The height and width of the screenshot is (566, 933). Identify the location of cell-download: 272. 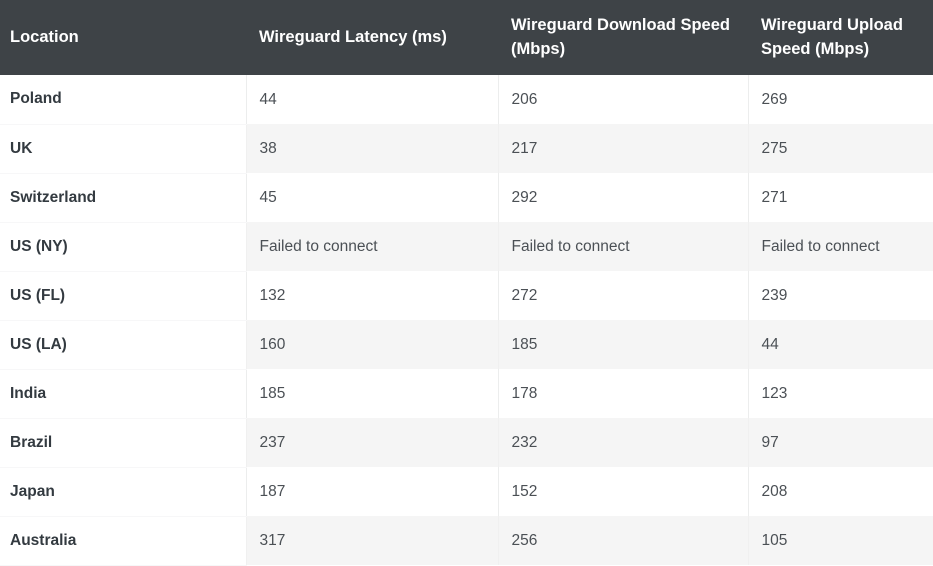
(622, 295).